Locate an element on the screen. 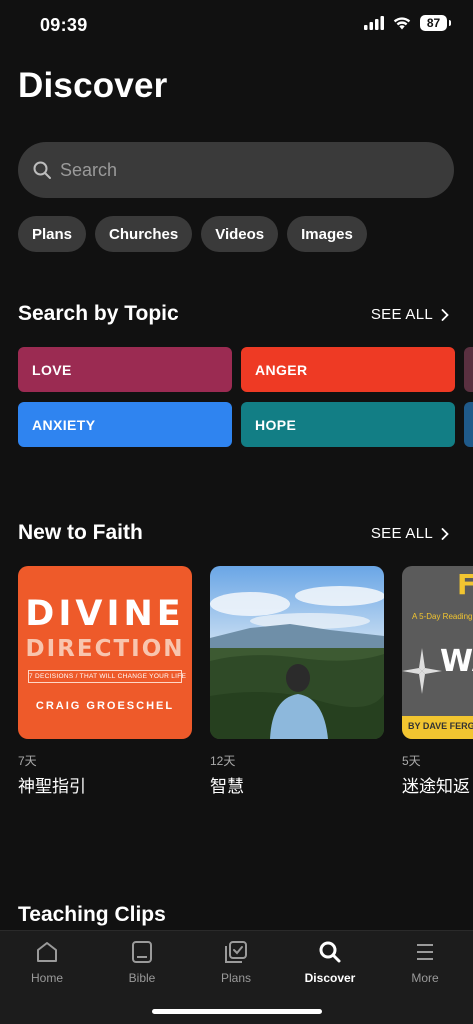 This screenshot has width=473, height=1024. cover-subtitle: A 5-Day Reading F is located at coordinates (442, 616).